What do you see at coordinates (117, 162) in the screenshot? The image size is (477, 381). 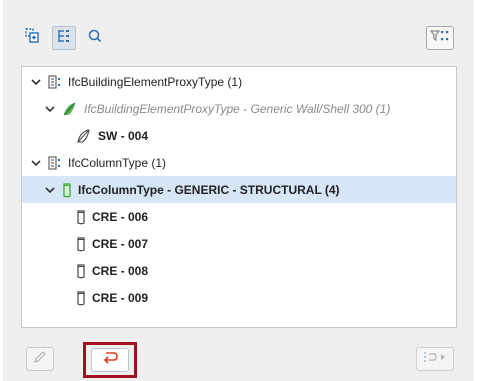 I see `tree-item-label: IfcColumnType (1)` at bounding box center [117, 162].